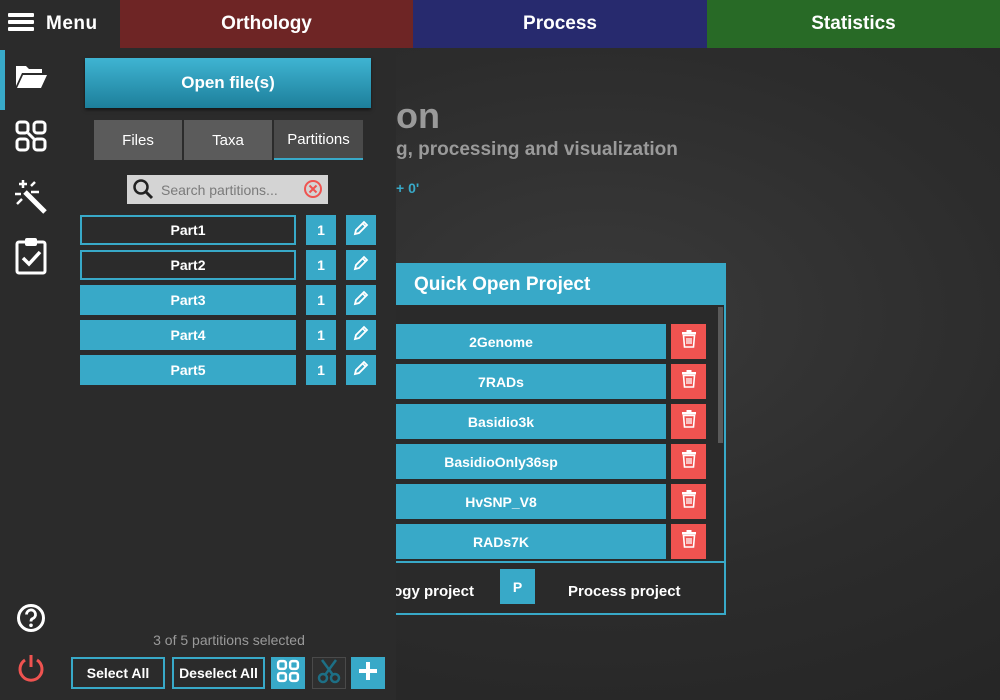  I want to click on partition-search-input, so click(229, 189).